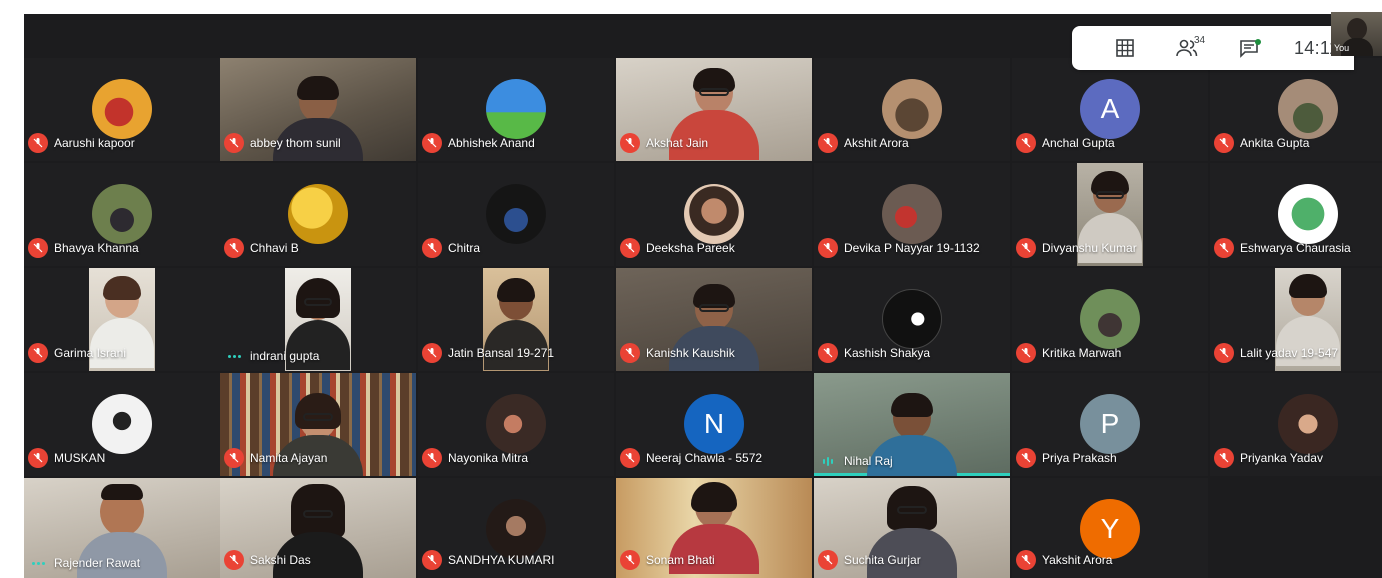 This screenshot has height=578, width=1382. I want to click on participant-name-label: Neeraj Chawla - 5572, so click(691, 458).